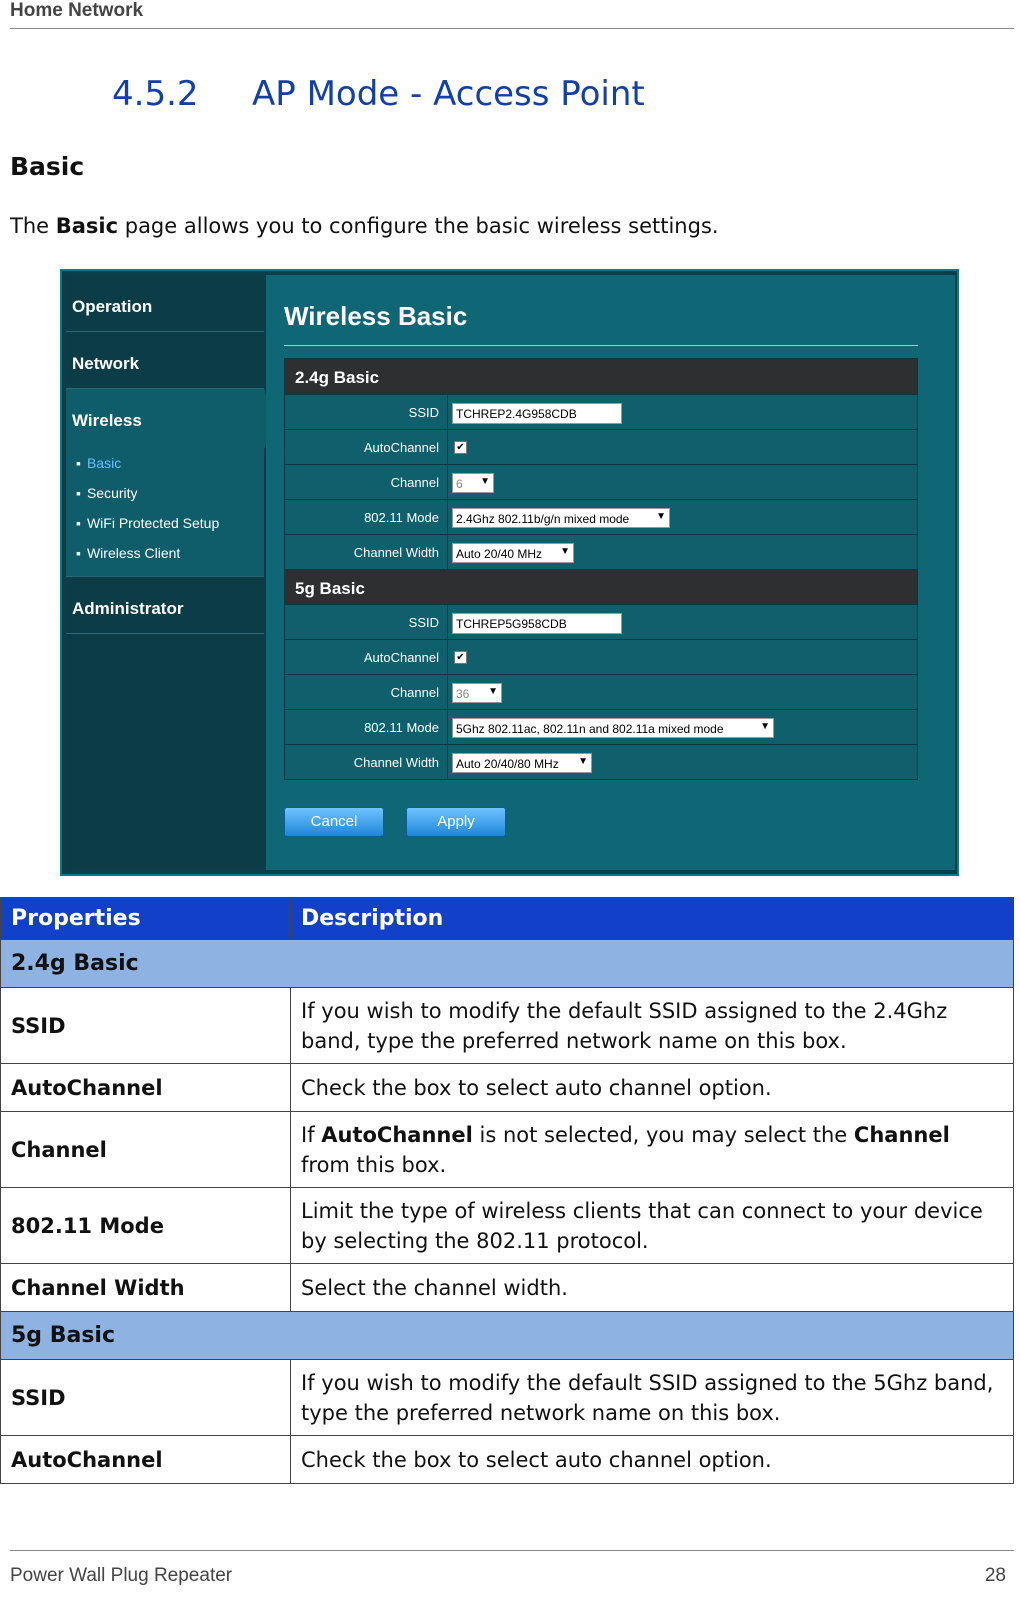 The image size is (1020, 1597). What do you see at coordinates (601, 345) in the screenshot?
I see `title-divider` at bounding box center [601, 345].